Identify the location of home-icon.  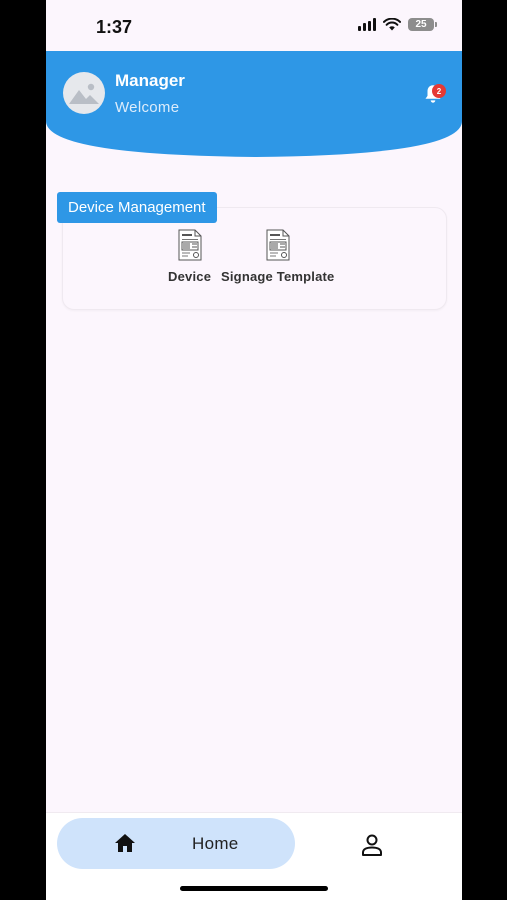
(125, 843).